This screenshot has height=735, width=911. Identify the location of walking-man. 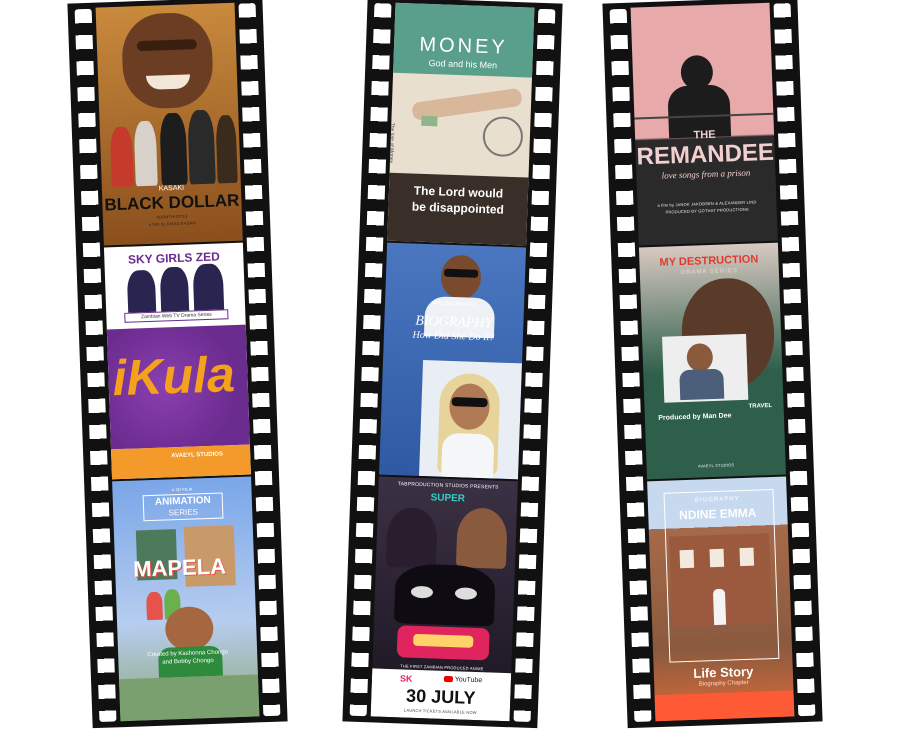
(719, 607).